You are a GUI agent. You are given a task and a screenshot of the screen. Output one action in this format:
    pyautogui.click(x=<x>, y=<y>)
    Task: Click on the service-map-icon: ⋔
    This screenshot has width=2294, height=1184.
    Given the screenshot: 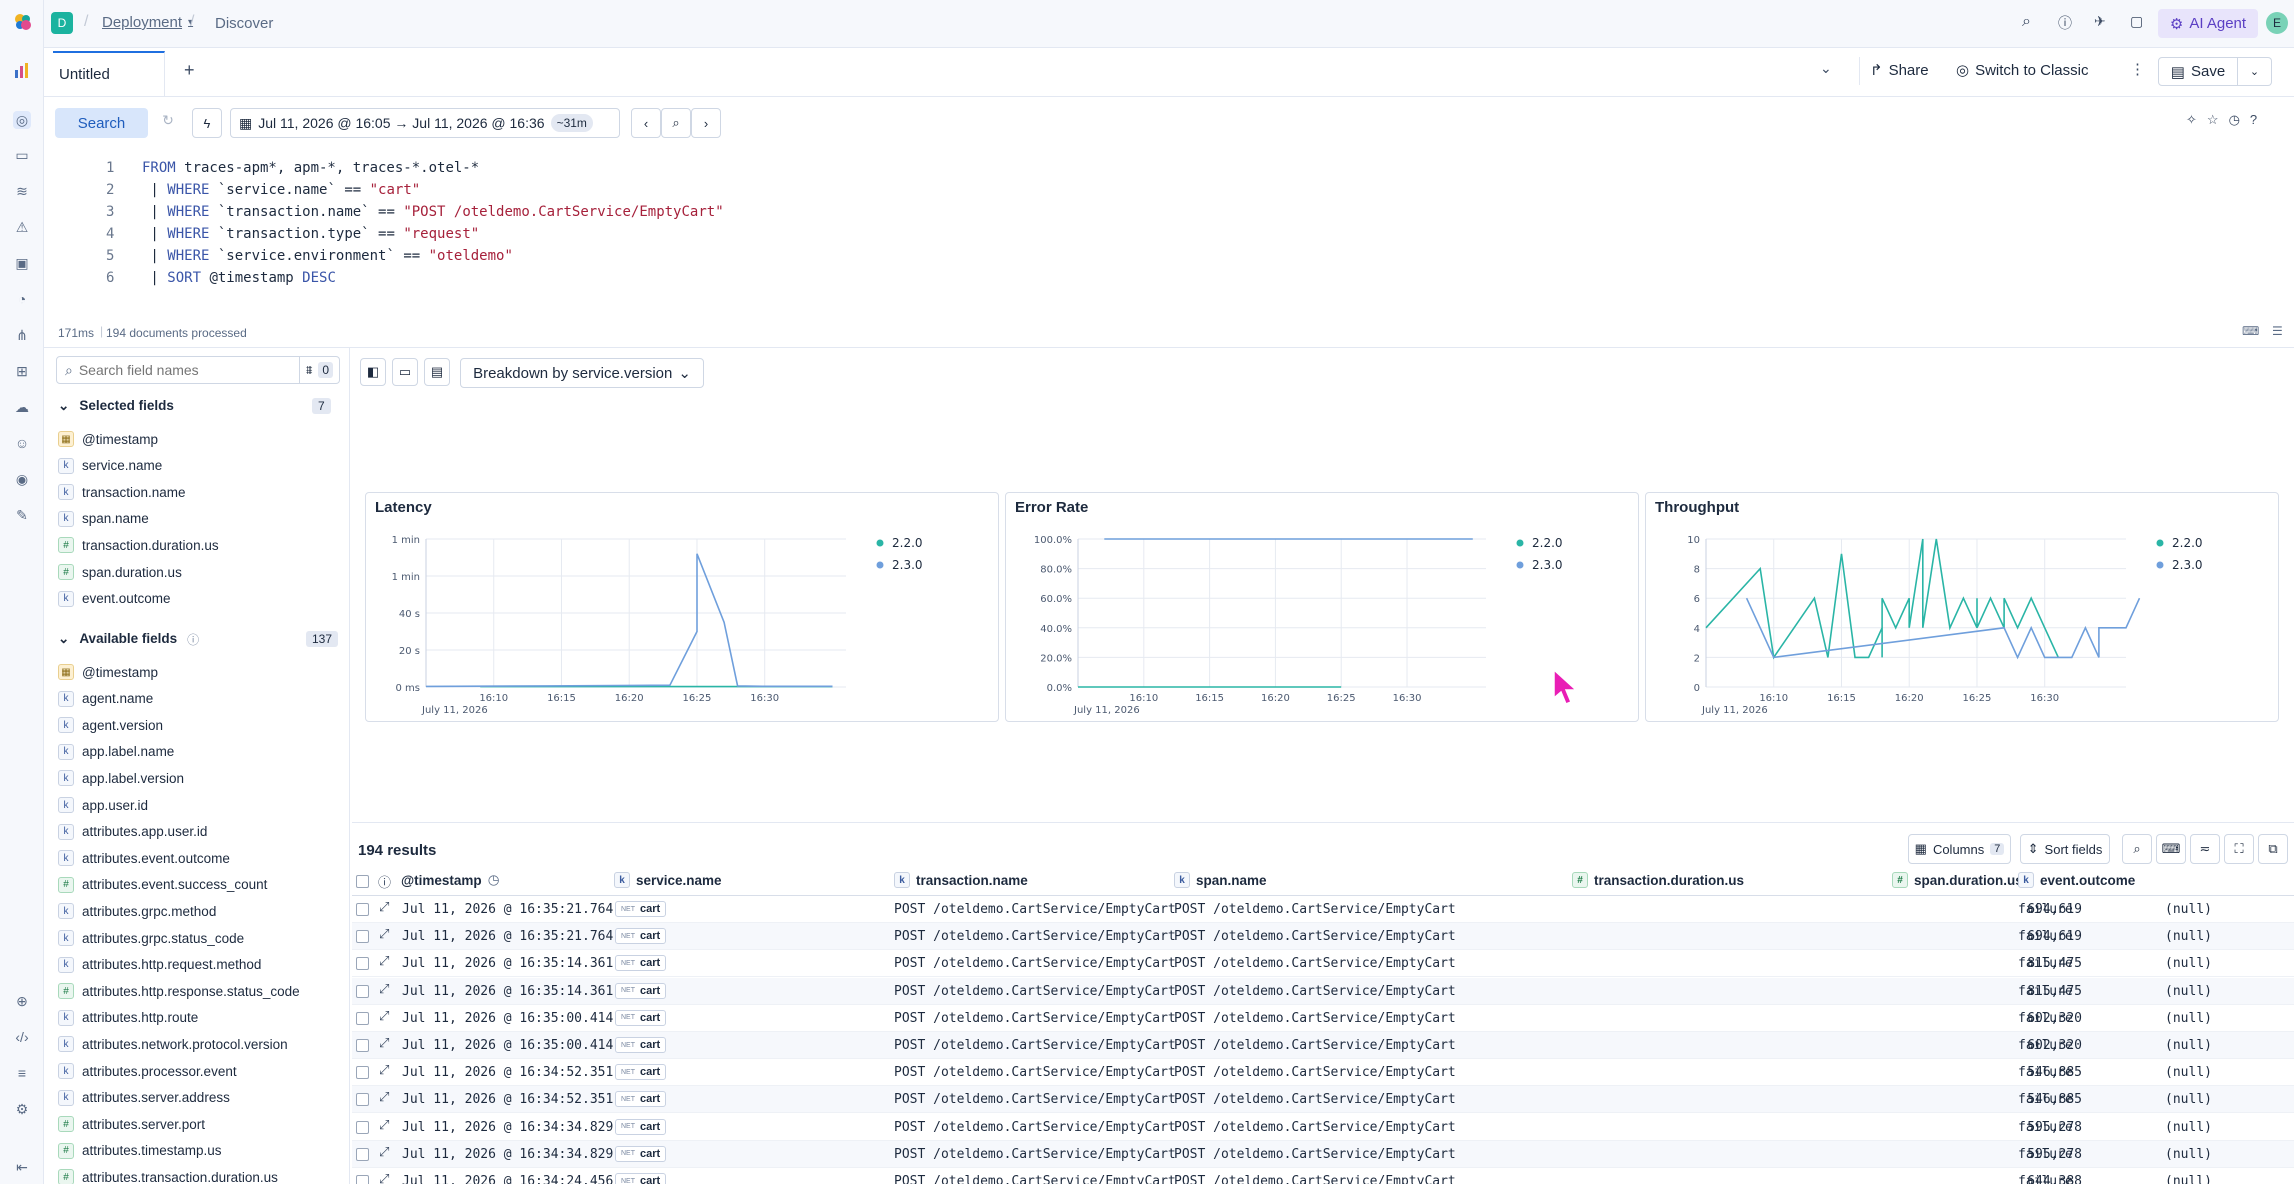 What is the action you would take?
    pyautogui.click(x=22, y=335)
    